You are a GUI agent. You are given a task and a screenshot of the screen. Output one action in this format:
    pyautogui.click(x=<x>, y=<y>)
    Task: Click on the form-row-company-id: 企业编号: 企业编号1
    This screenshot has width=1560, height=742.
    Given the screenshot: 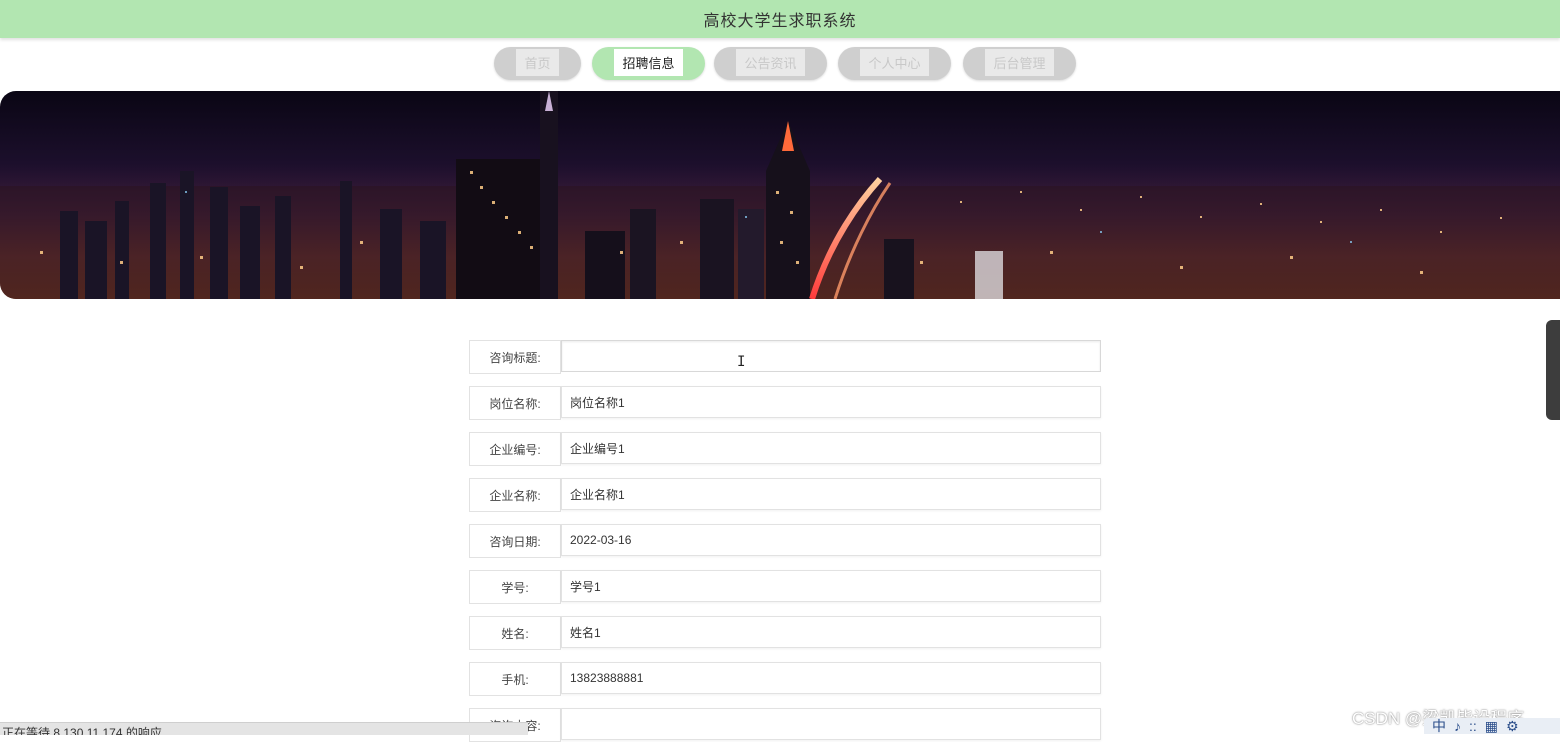 What is the action you would take?
    pyautogui.click(x=785, y=449)
    